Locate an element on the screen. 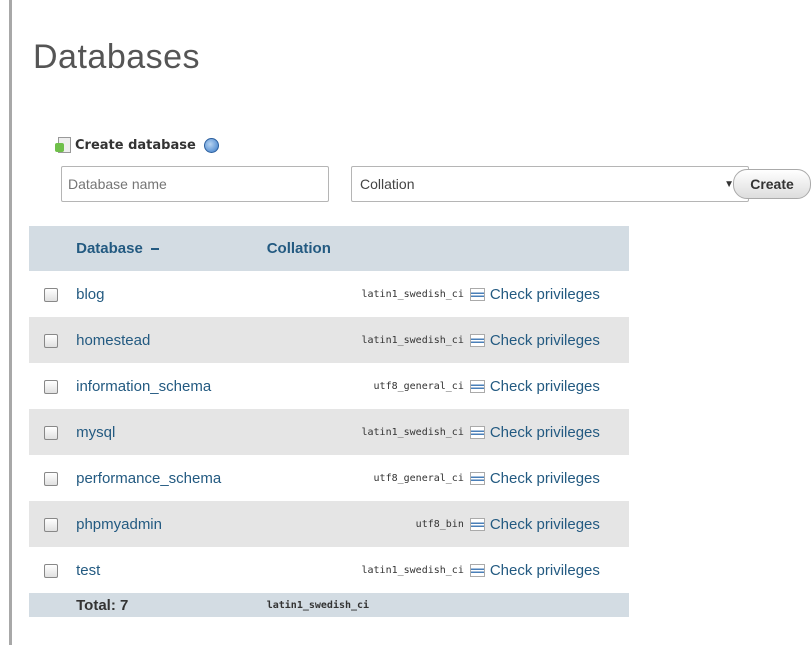 The height and width of the screenshot is (645, 811). collation-select-value: Collation is located at coordinates (387, 184).